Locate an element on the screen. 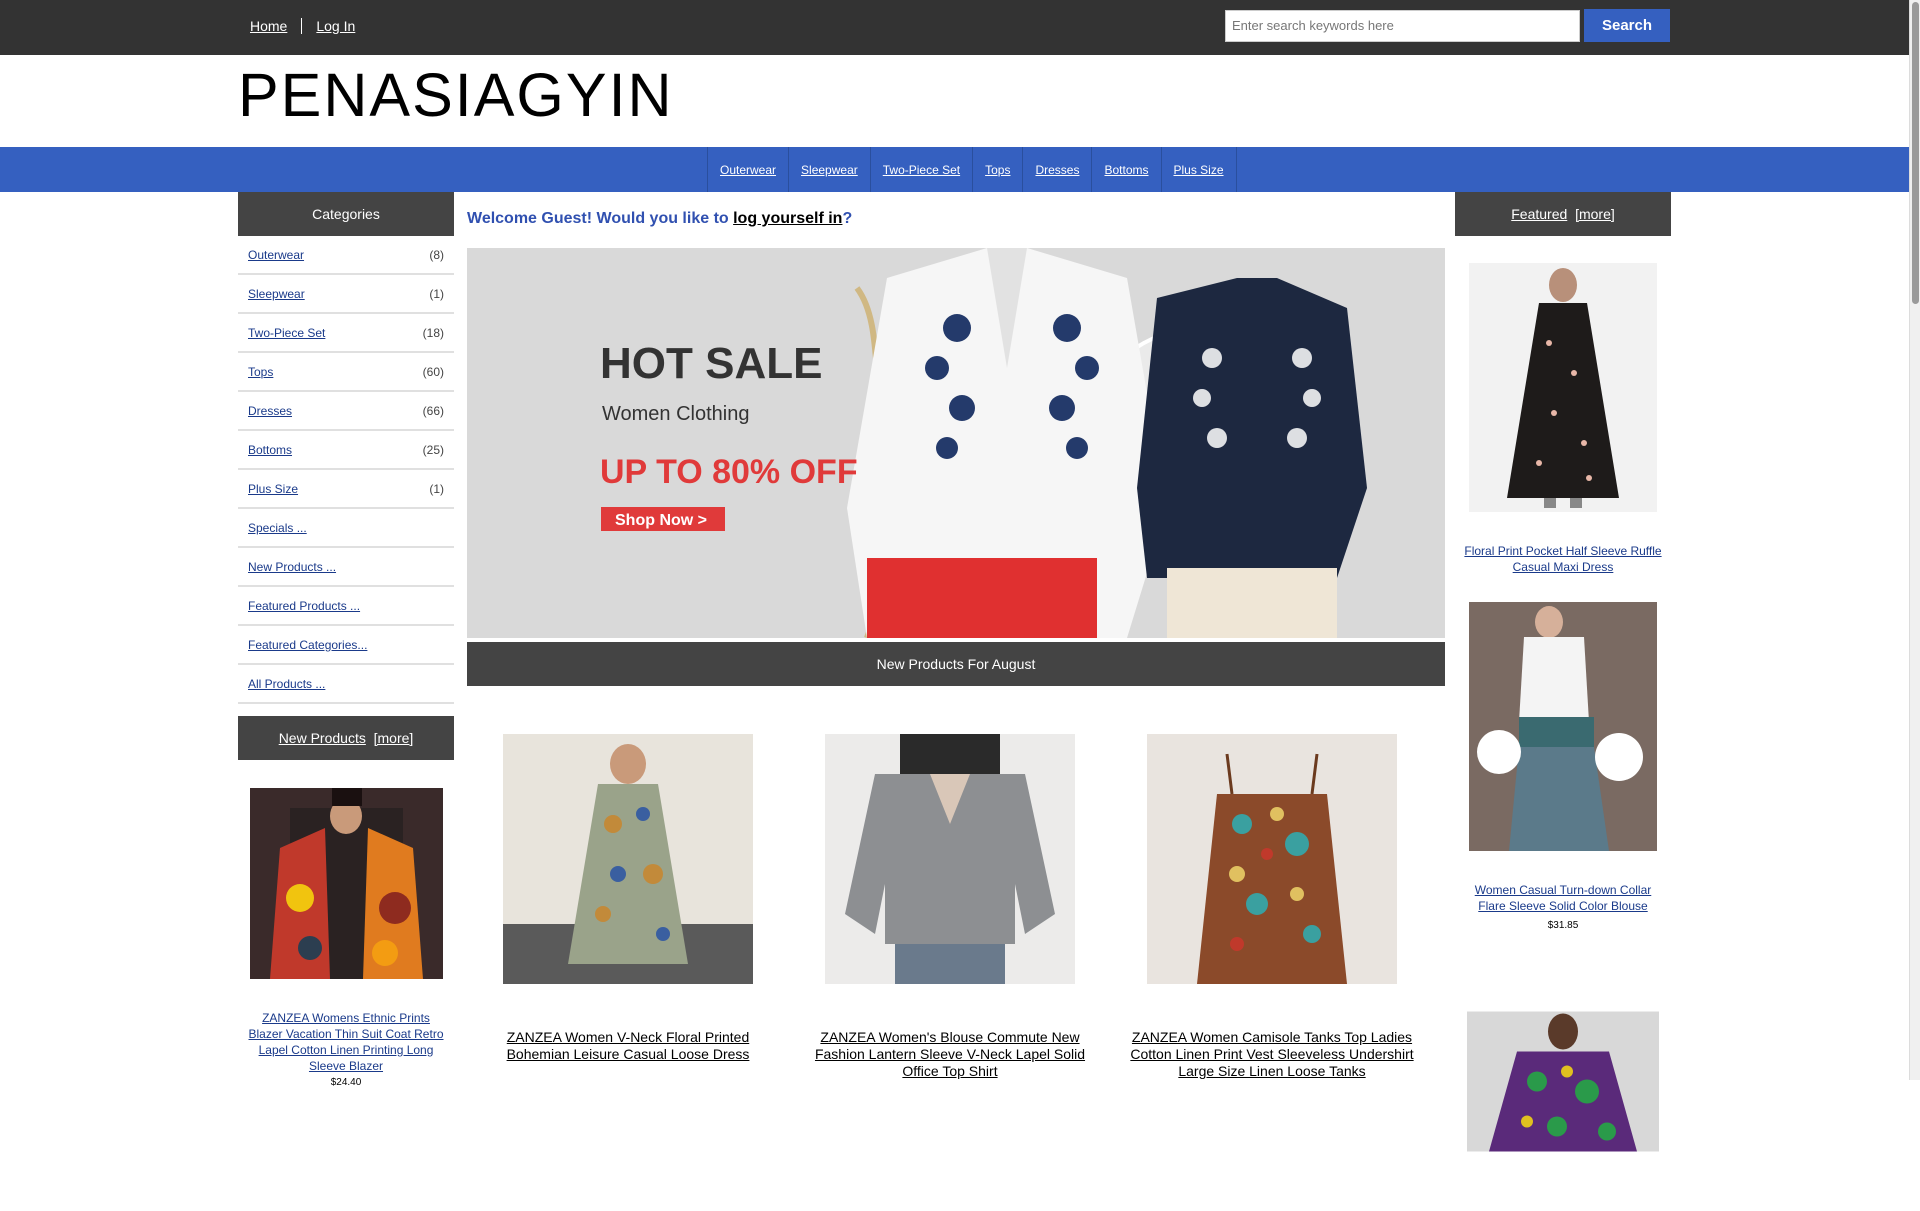  category-count: (8) is located at coordinates (436, 254).